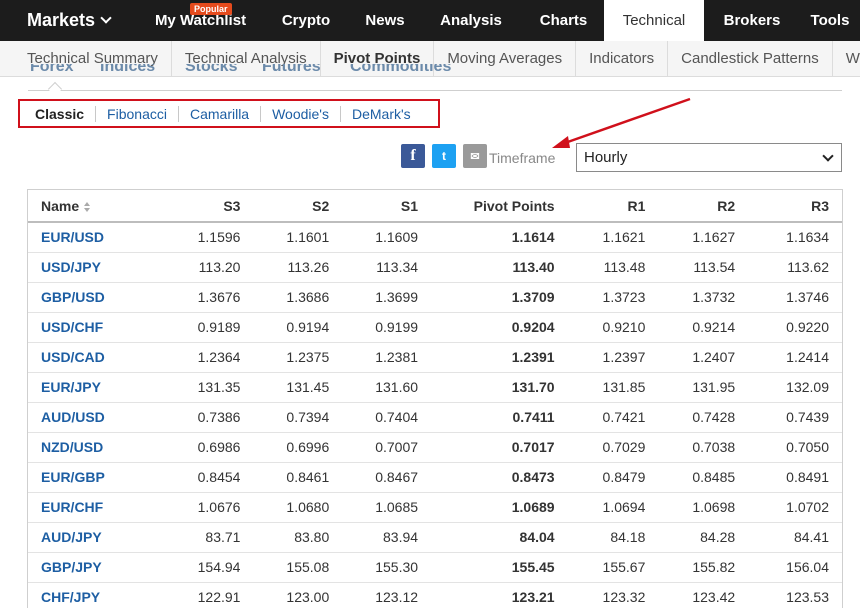 The width and height of the screenshot is (860, 608). What do you see at coordinates (93, 567) in the screenshot?
I see `cell-name: GBP/JPY` at bounding box center [93, 567].